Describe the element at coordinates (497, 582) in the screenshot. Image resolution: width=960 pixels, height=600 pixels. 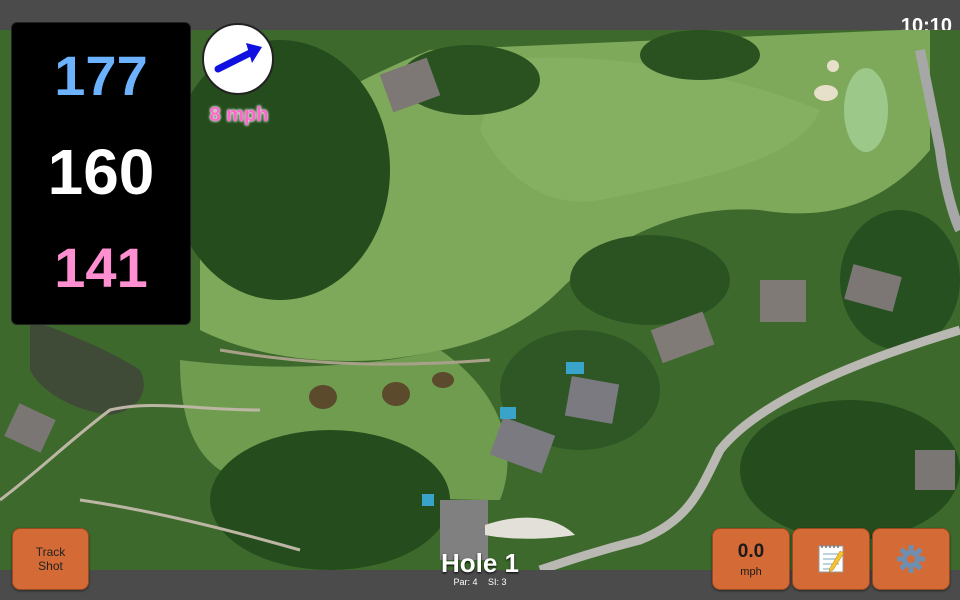
I see `hole-si: SI: 3` at that location.